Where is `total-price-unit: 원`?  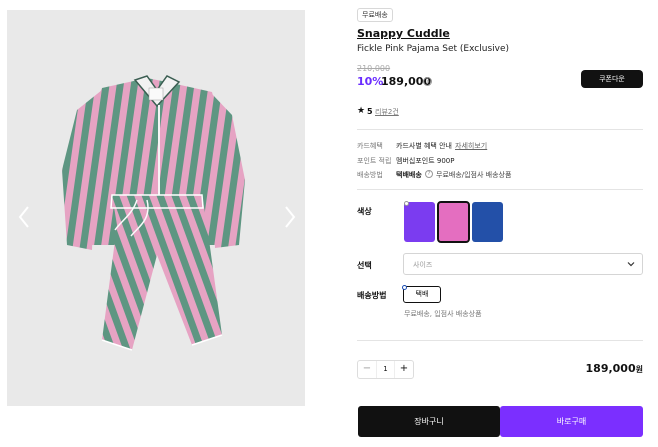 total-price-unit: 원 is located at coordinates (639, 369).